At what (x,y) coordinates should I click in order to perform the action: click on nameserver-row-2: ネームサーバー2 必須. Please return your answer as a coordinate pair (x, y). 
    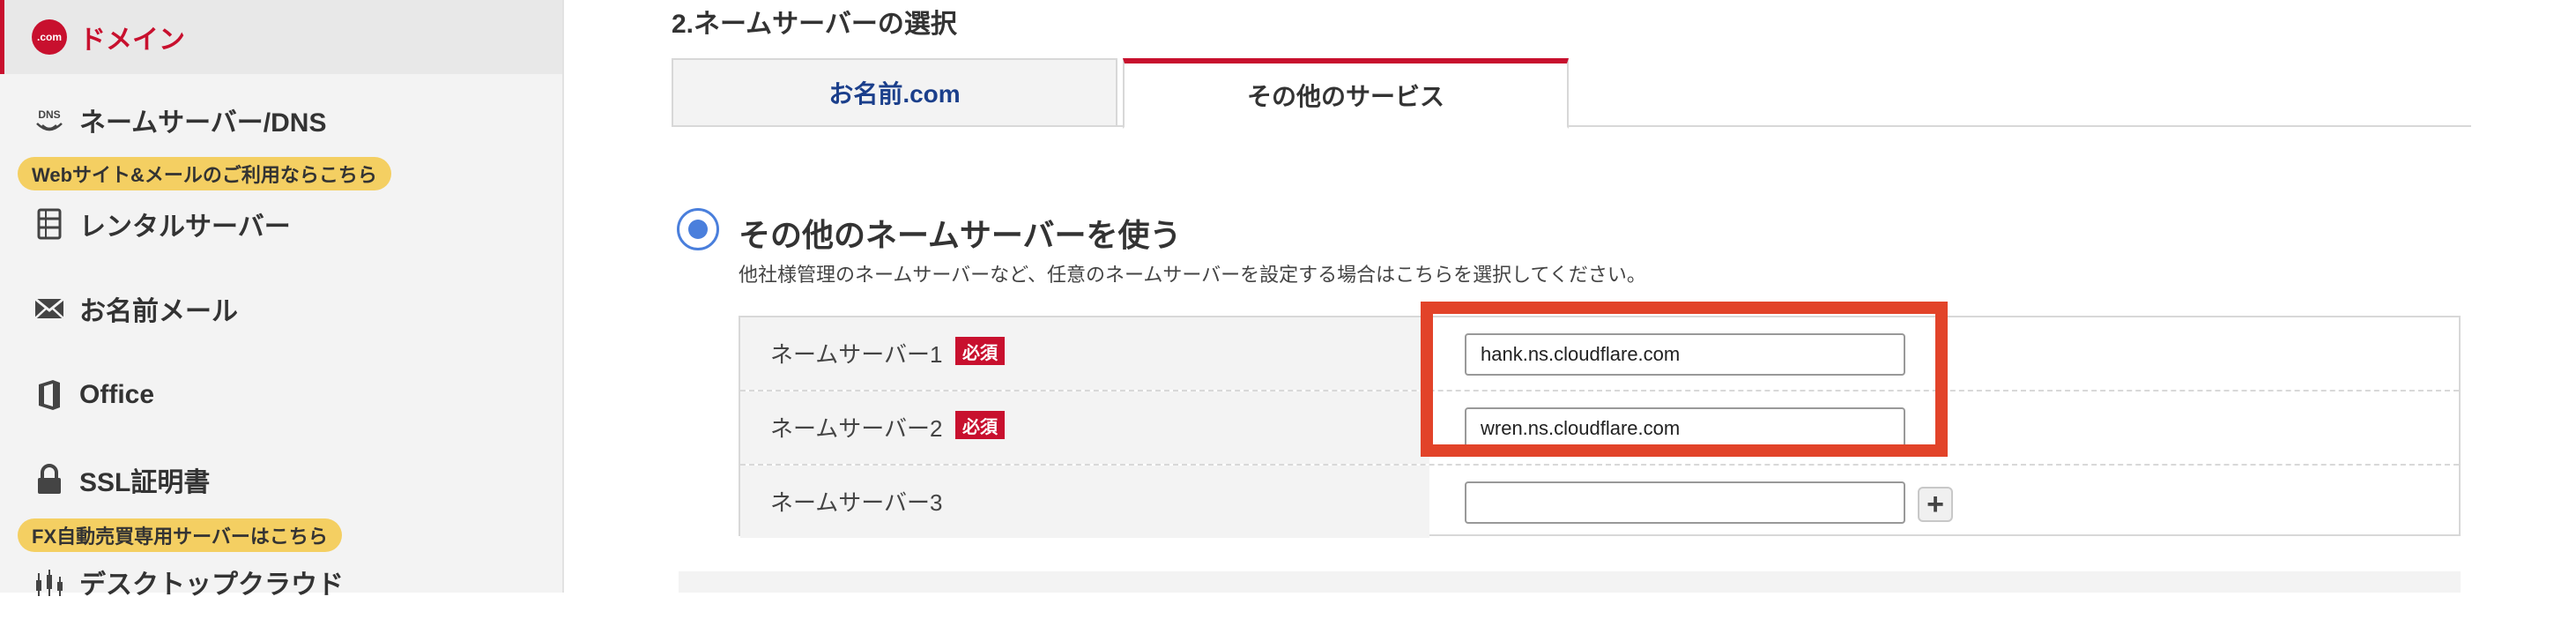
    Looking at the image, I should click on (1599, 428).